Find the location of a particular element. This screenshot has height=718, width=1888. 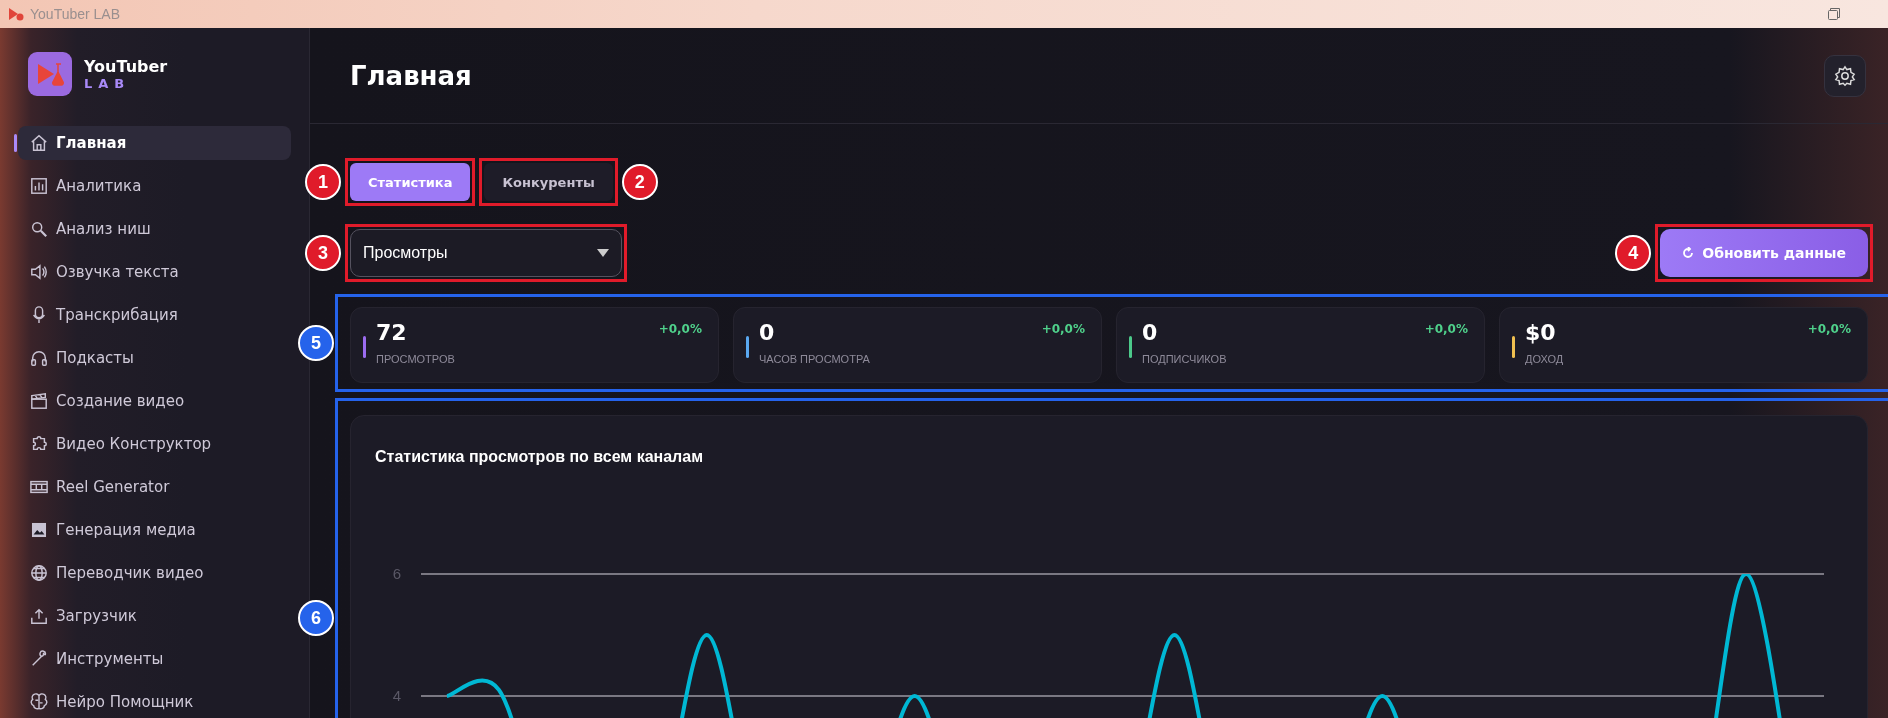

clapperboard-icon is located at coordinates (39, 401).